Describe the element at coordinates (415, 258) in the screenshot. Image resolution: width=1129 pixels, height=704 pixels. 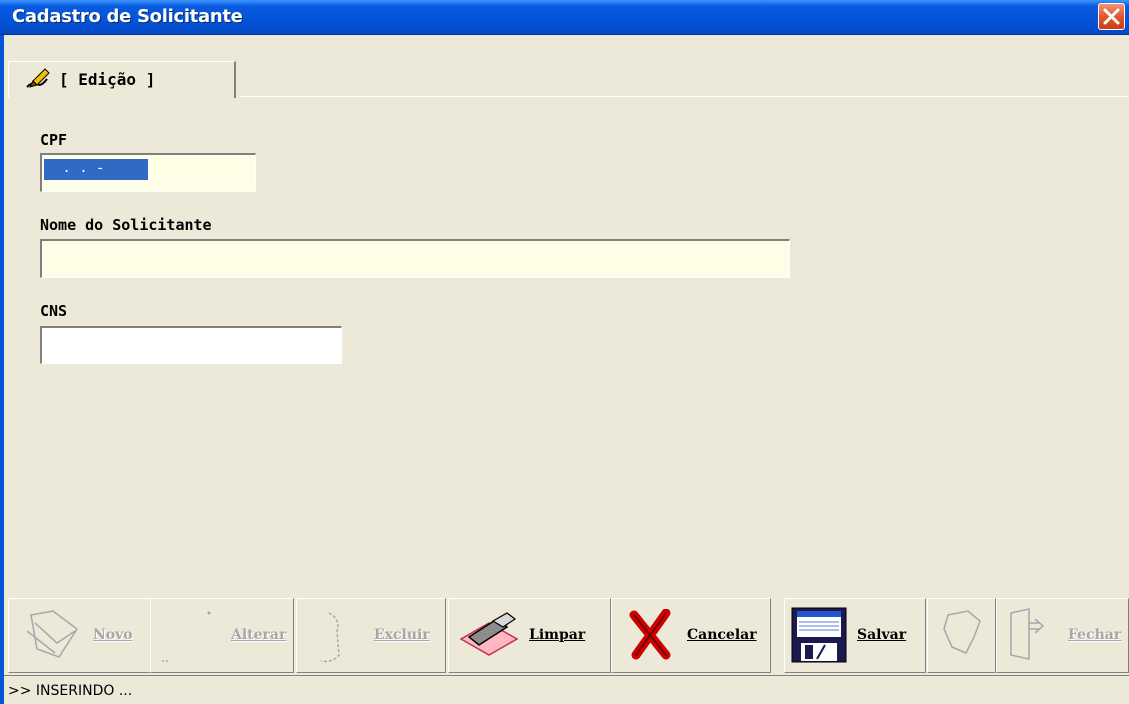
I see `nome-field` at that location.